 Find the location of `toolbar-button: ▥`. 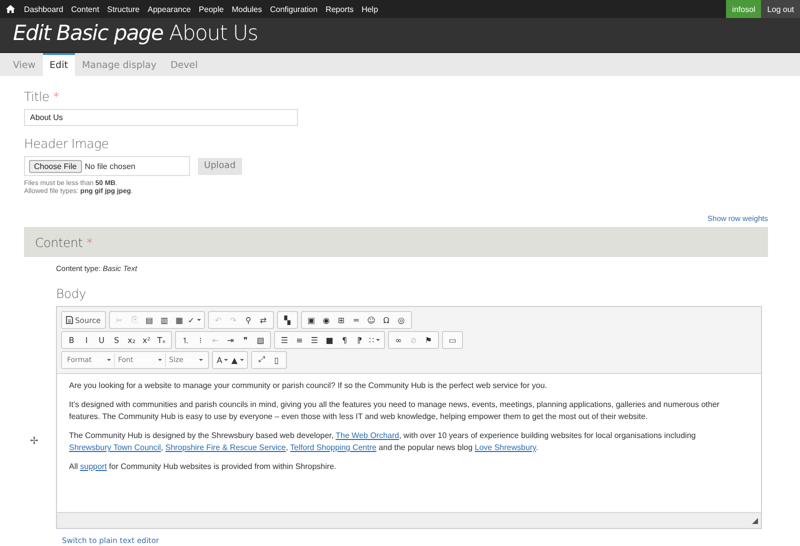

toolbar-button: ▥ is located at coordinates (164, 320).